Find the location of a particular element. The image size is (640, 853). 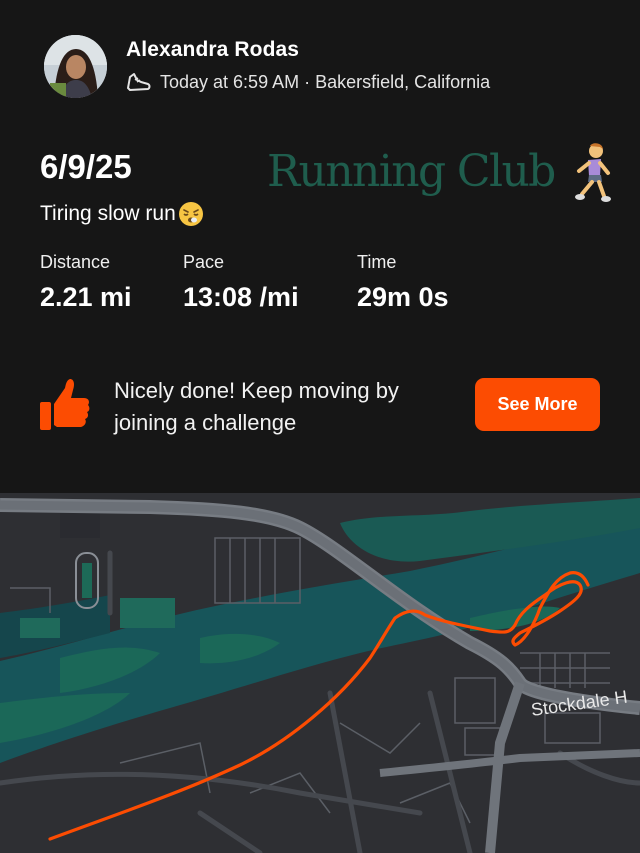

stat-distance: Distance 2.21 mi is located at coordinates (86, 282).